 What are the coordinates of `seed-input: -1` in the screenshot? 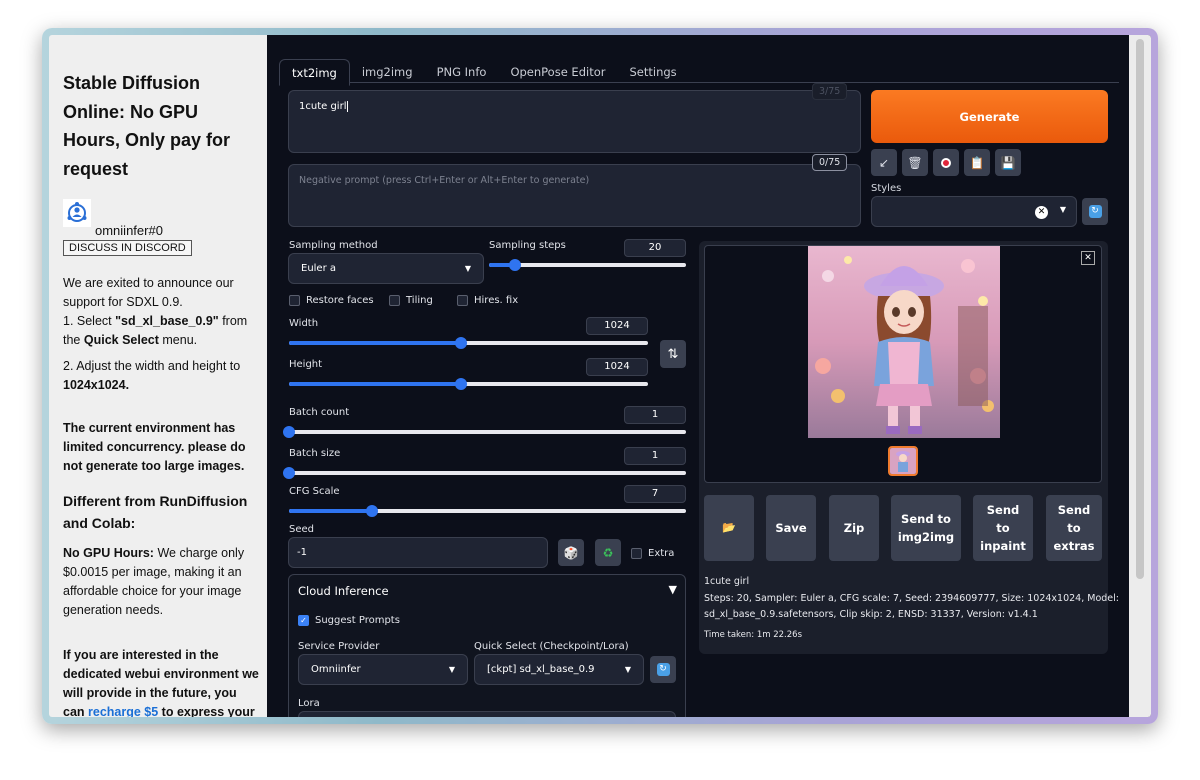 It's located at (418, 552).